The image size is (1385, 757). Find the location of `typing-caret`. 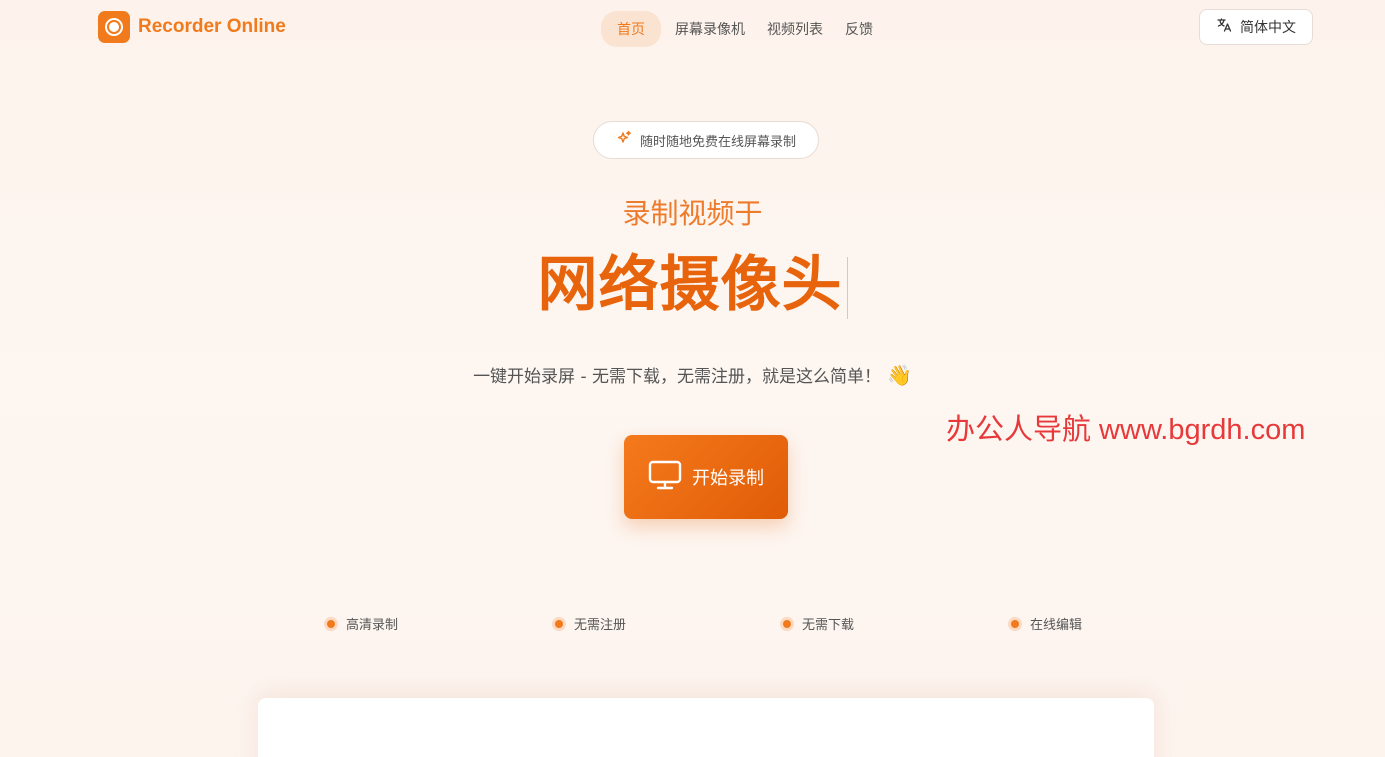

typing-caret is located at coordinates (847, 288).